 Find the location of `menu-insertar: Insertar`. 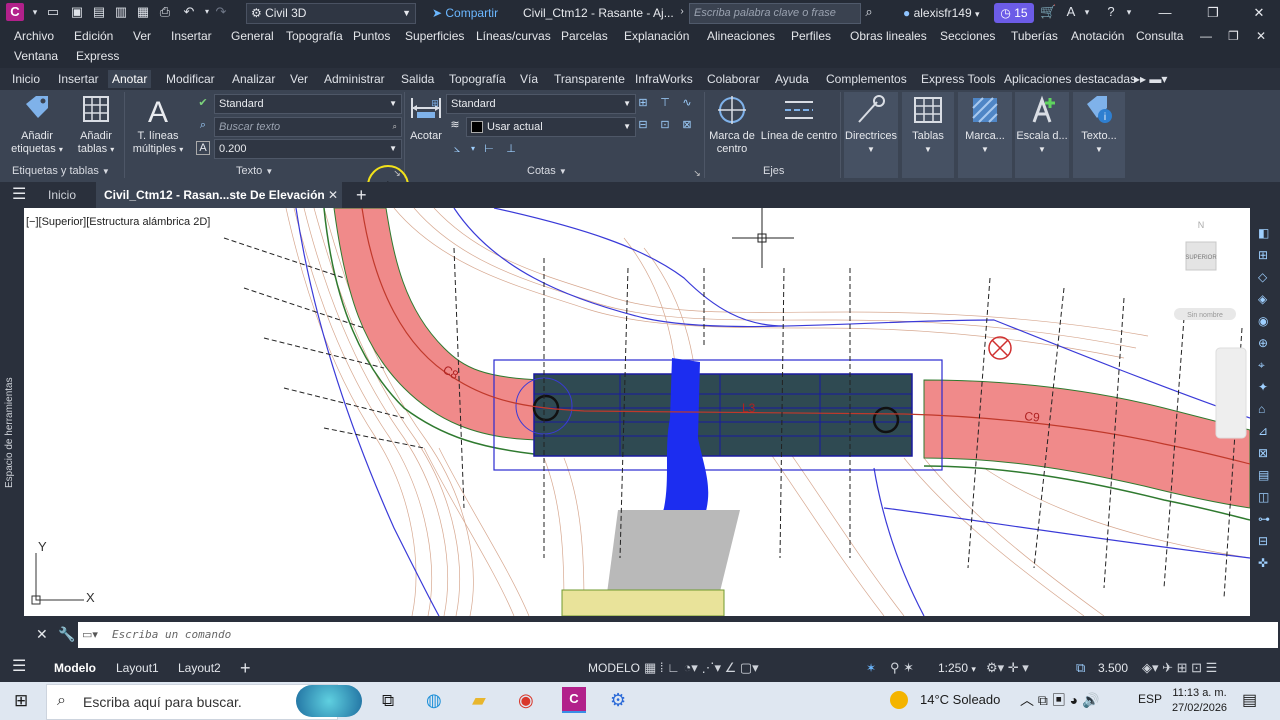

menu-insertar: Insertar is located at coordinates (191, 36).